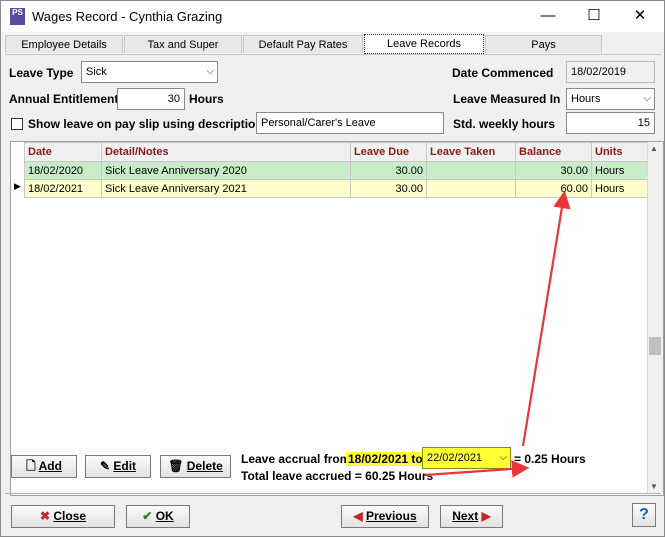 The height and width of the screenshot is (537, 665). I want to click on annotation-arrows, so click(497, 334).